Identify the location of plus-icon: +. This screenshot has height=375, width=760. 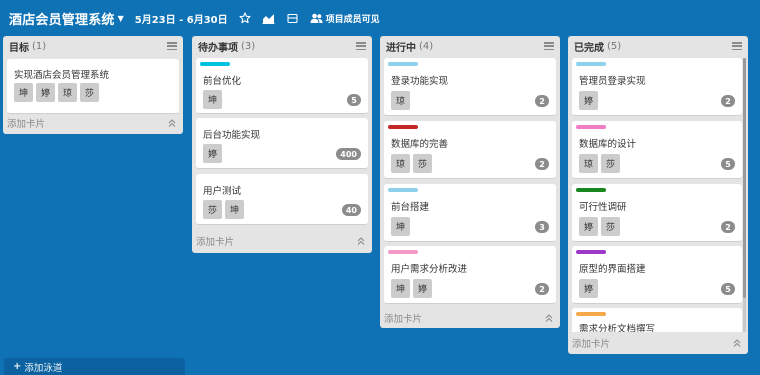
(17, 366).